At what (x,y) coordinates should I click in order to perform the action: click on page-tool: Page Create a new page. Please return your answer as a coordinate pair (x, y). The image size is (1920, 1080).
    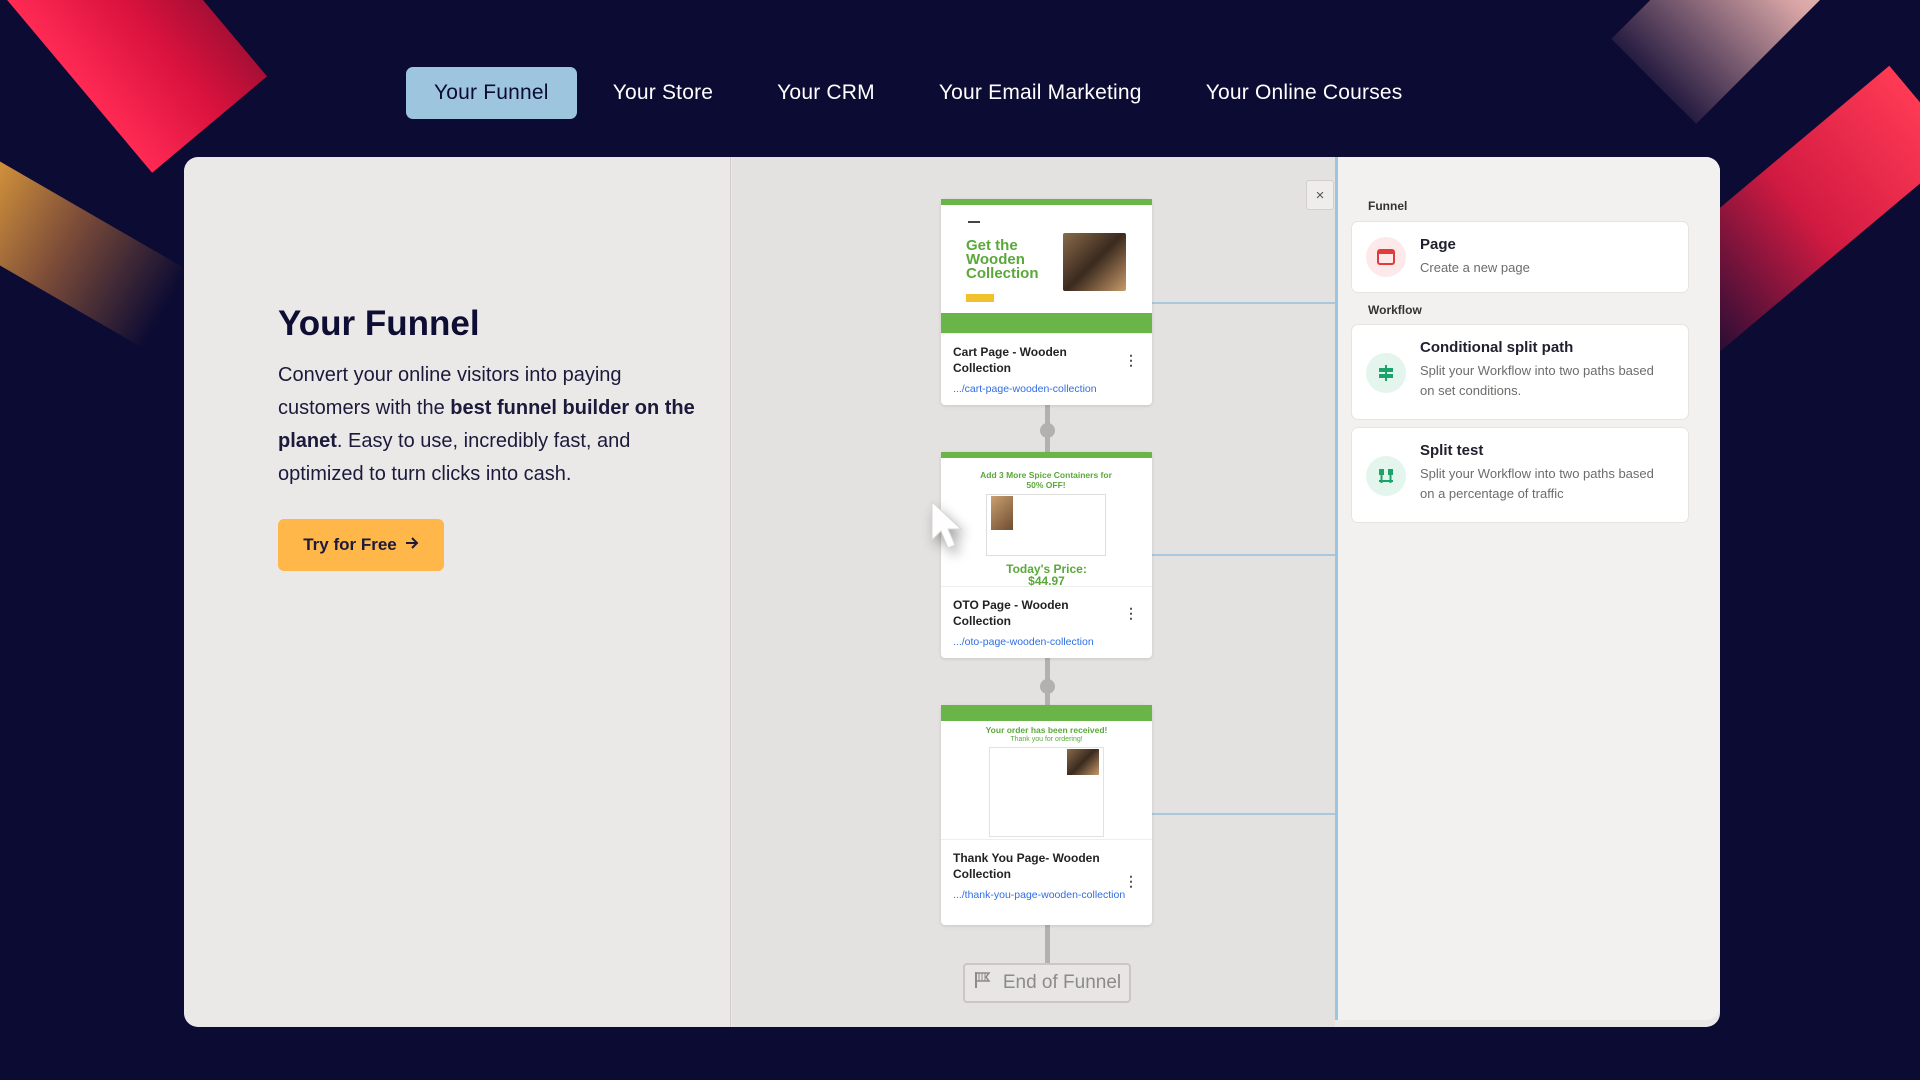
    Looking at the image, I should click on (1520, 257).